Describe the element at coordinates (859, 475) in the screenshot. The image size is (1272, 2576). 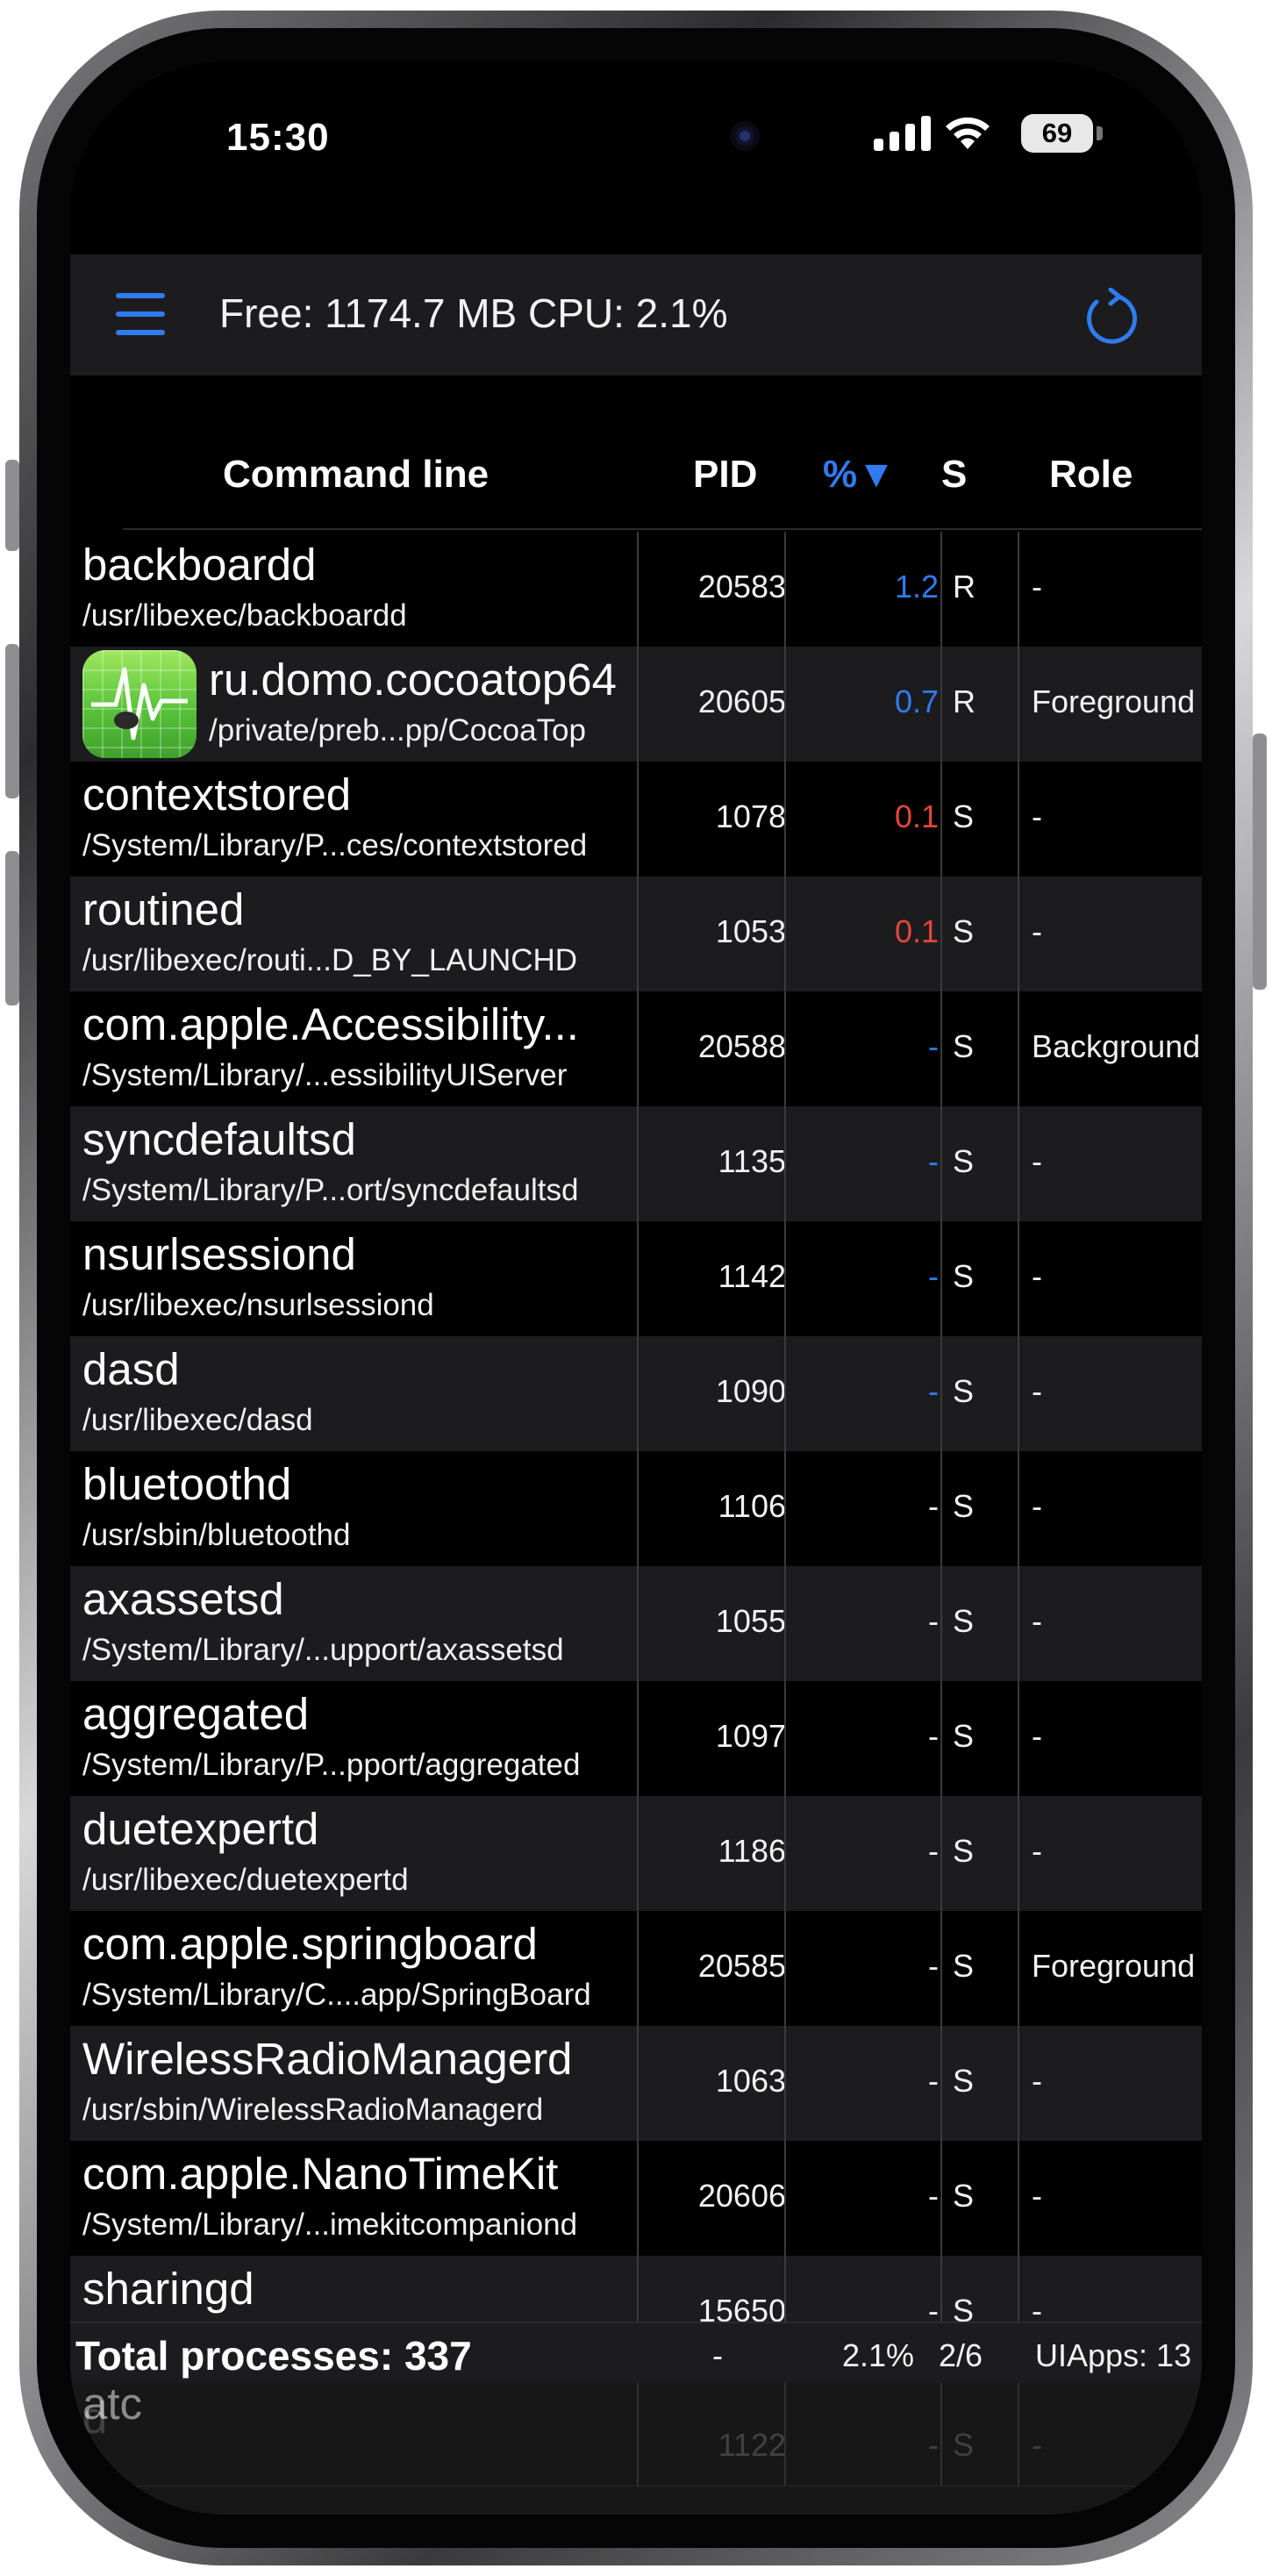
I see `column-header-cpu-sorted: %▼` at that location.